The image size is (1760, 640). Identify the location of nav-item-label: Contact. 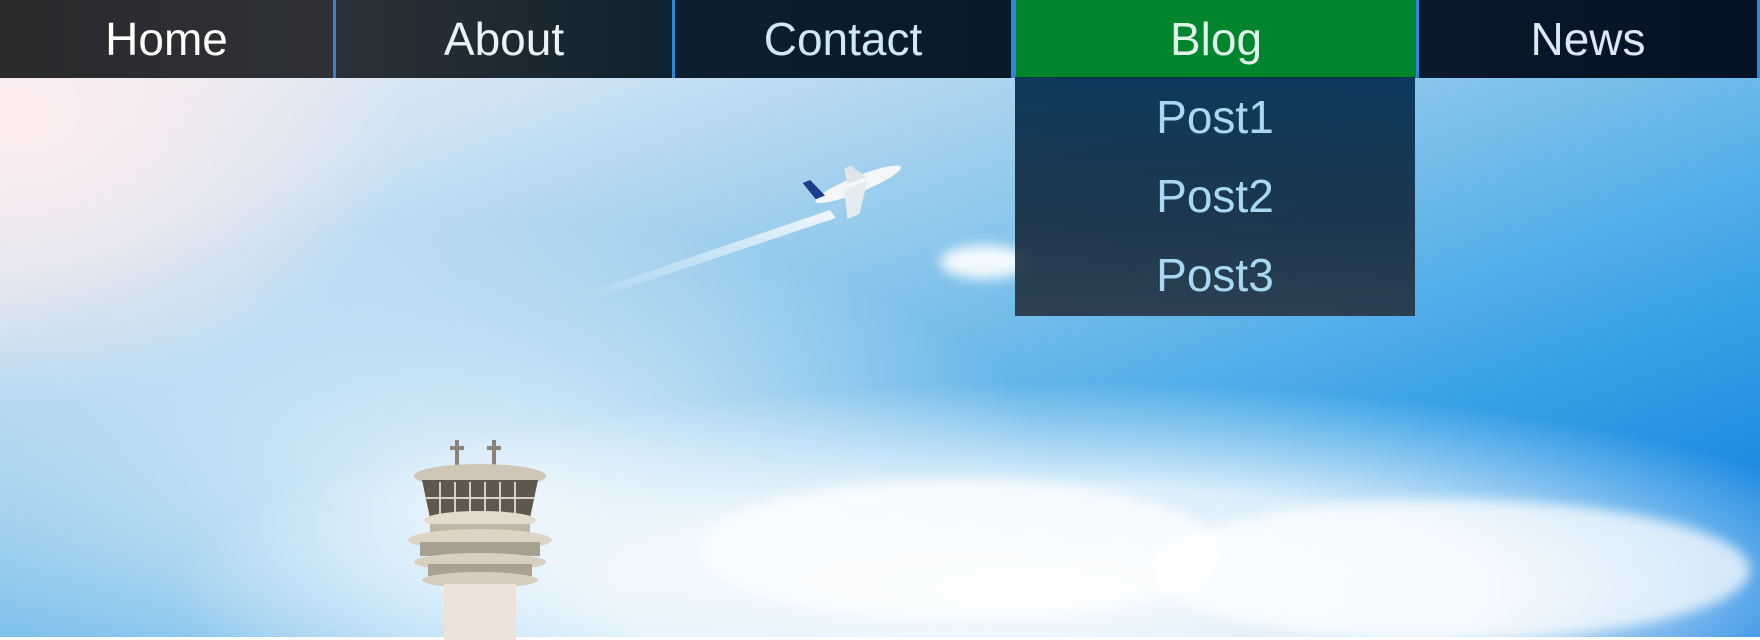
(843, 39).